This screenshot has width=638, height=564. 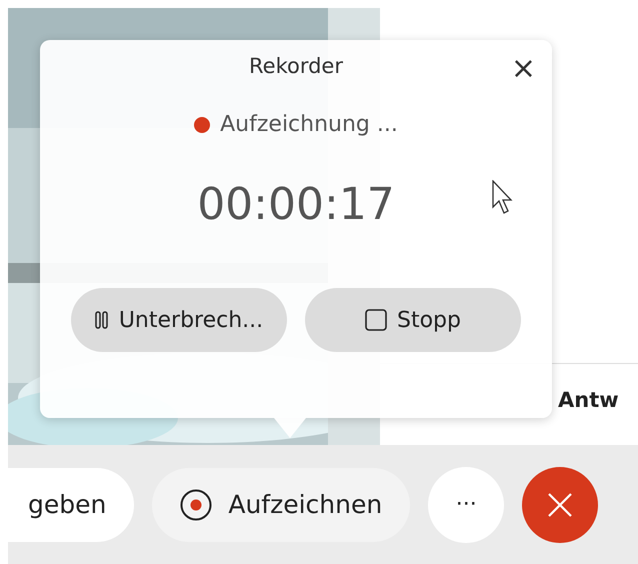 What do you see at coordinates (376, 320) in the screenshot?
I see `stop-icon` at bounding box center [376, 320].